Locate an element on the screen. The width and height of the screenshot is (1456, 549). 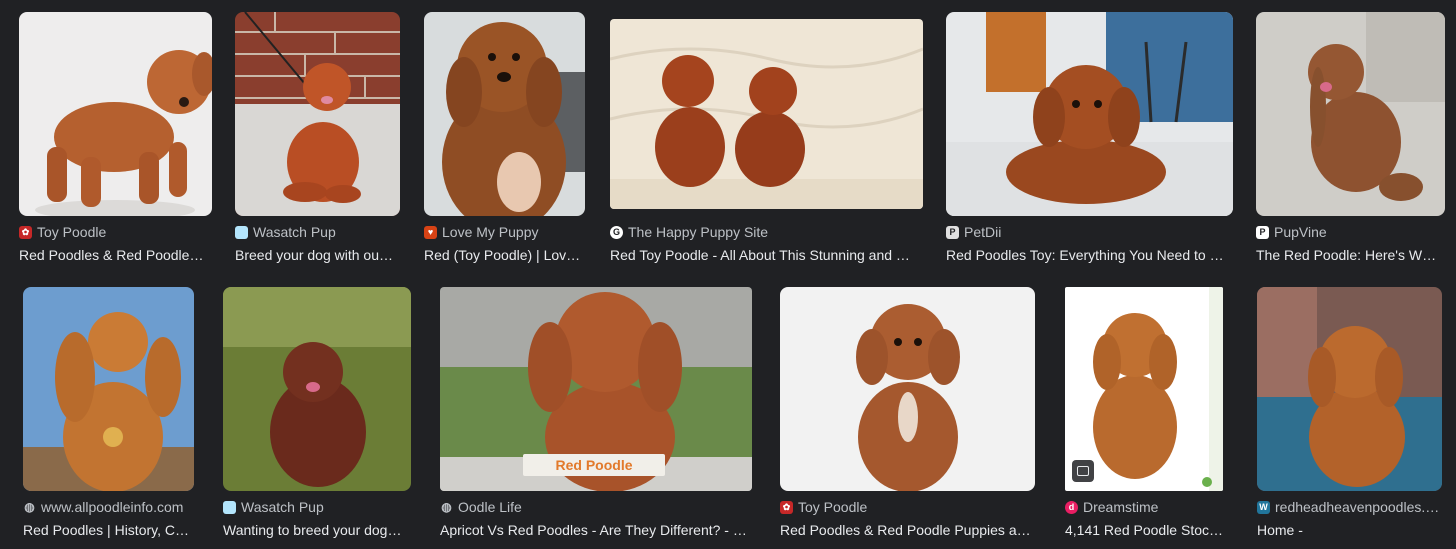
source-label: Love My Puppy is located at coordinates (490, 232).